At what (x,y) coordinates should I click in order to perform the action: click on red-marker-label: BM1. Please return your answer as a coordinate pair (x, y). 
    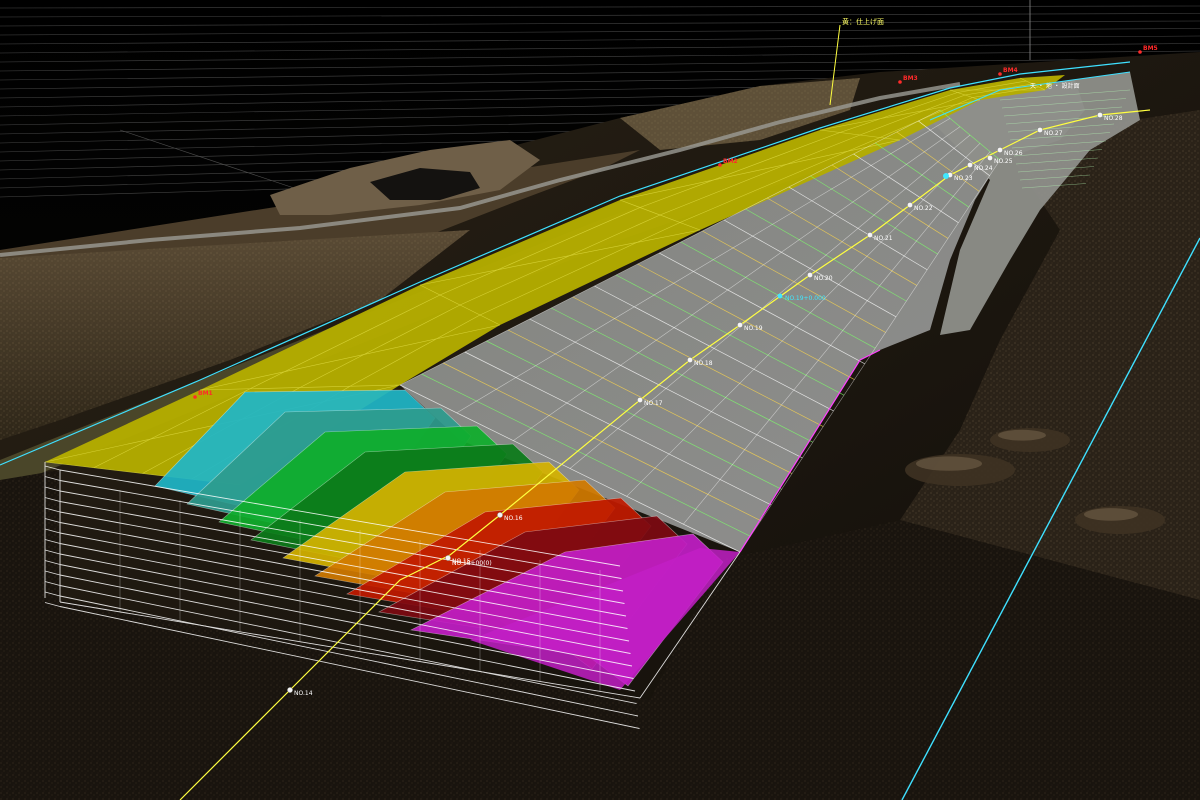
    Looking at the image, I should click on (205, 393).